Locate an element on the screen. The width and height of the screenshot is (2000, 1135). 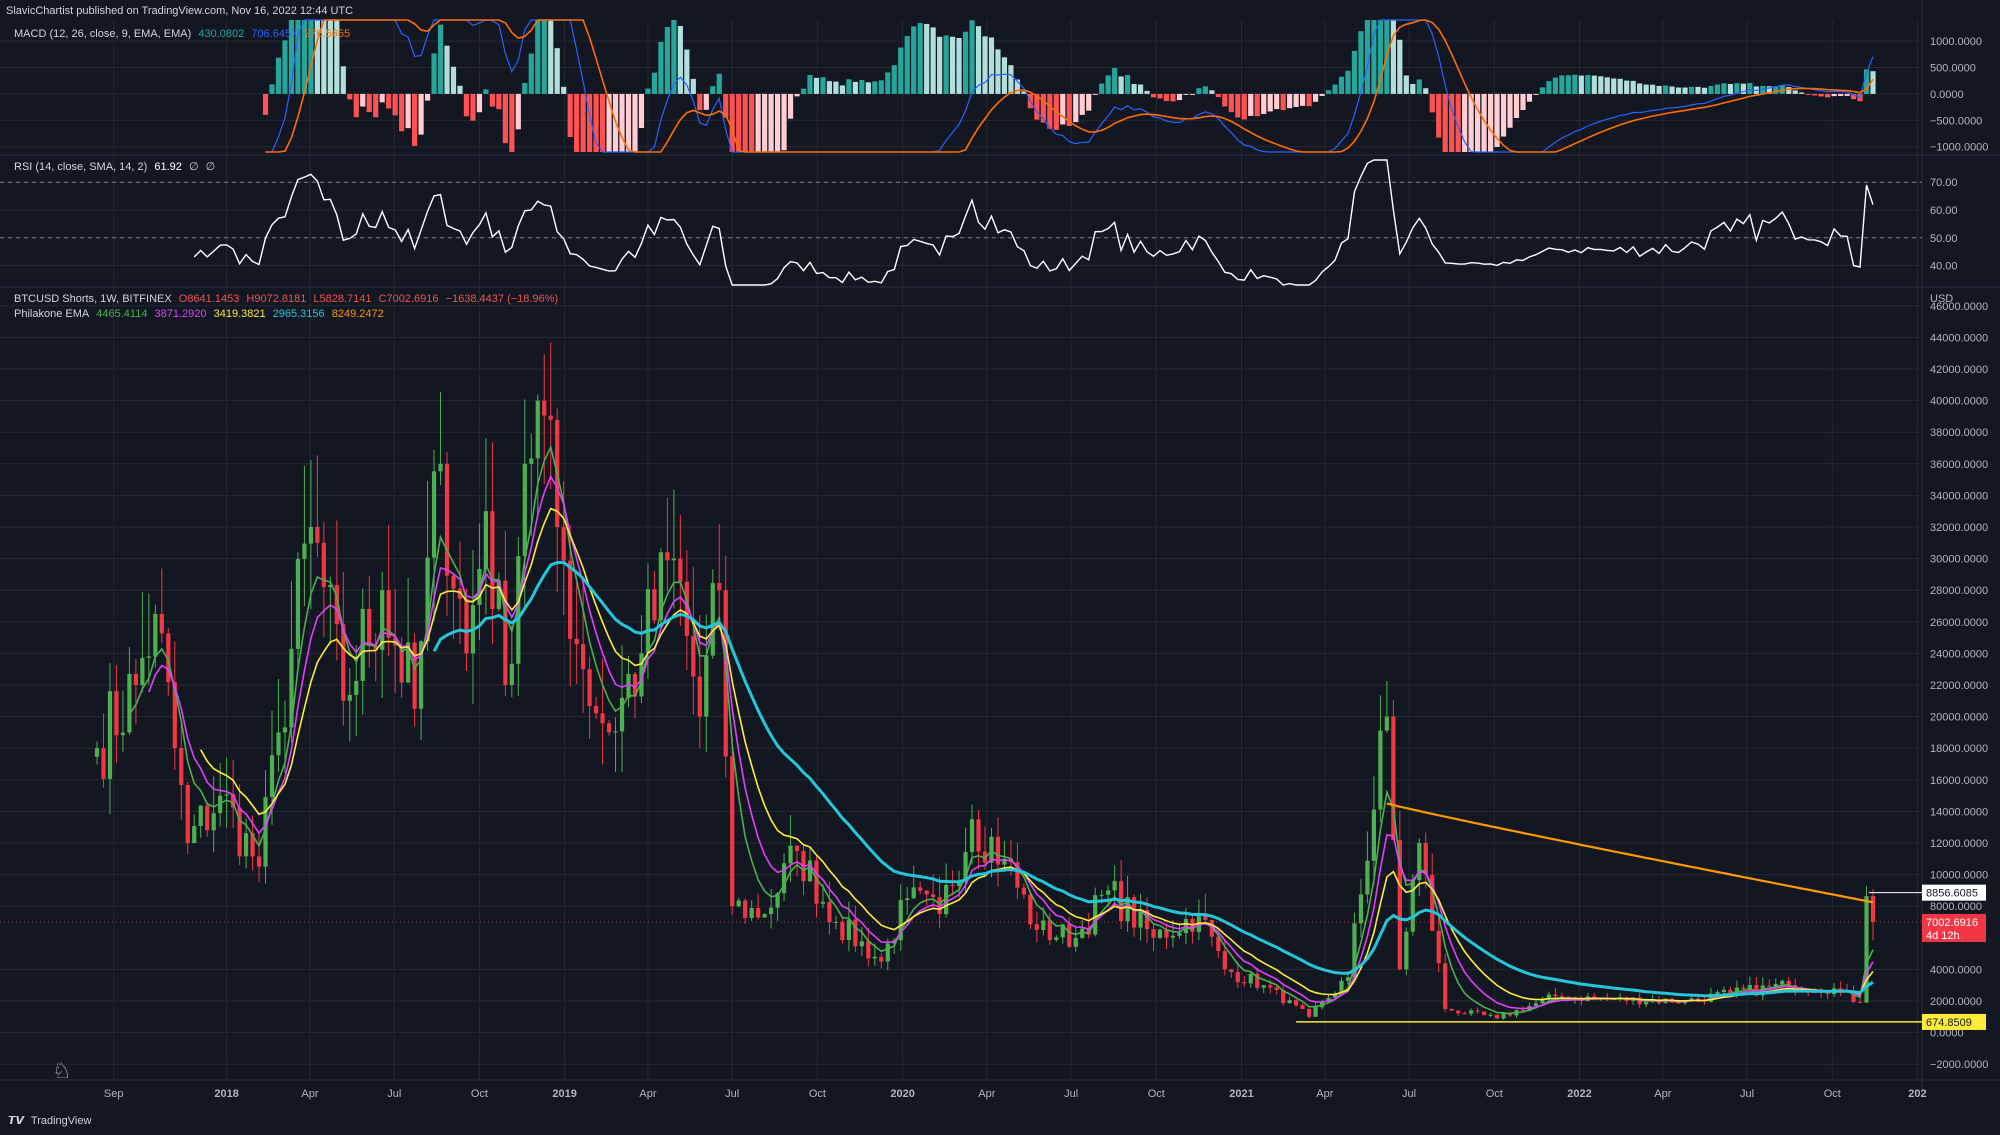
price-tick-10: 26000.0000 is located at coordinates (1959, 623).